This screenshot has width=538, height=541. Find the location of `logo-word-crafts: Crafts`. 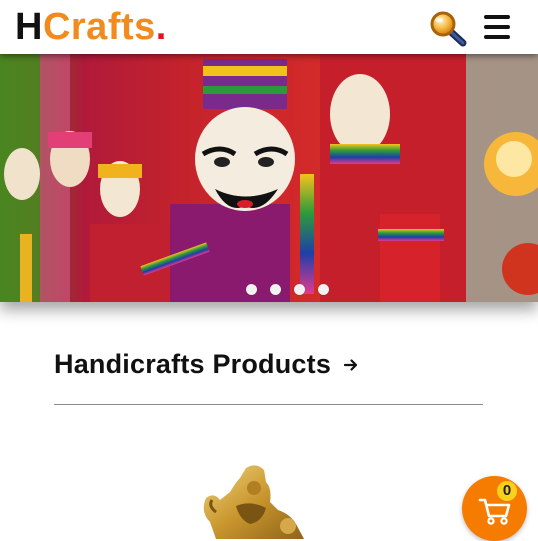

logo-word-crafts: Crafts is located at coordinates (99, 27).